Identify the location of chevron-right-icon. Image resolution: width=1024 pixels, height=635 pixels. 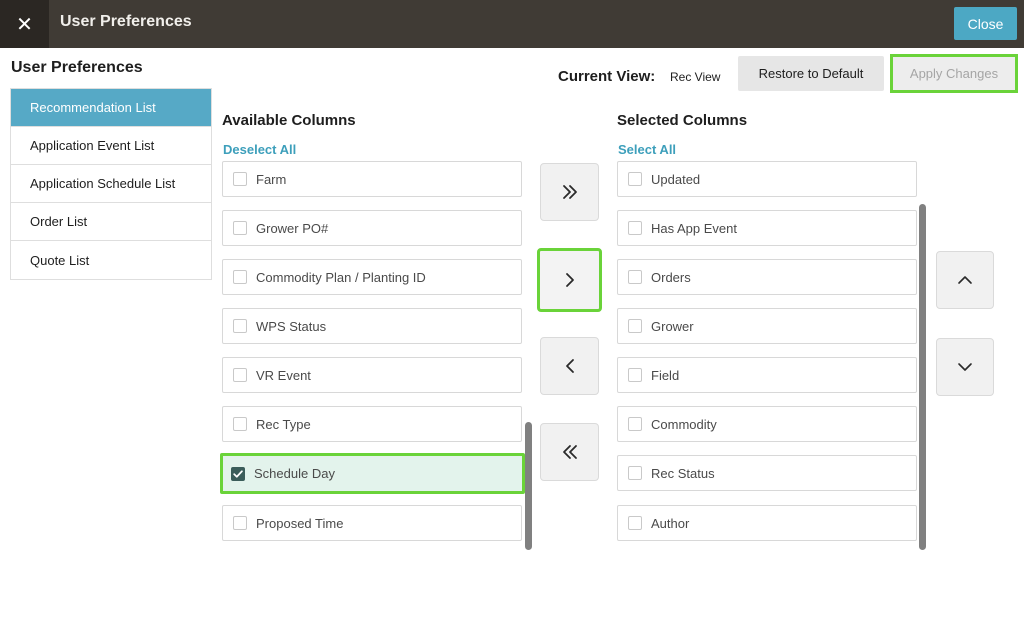
(569, 280).